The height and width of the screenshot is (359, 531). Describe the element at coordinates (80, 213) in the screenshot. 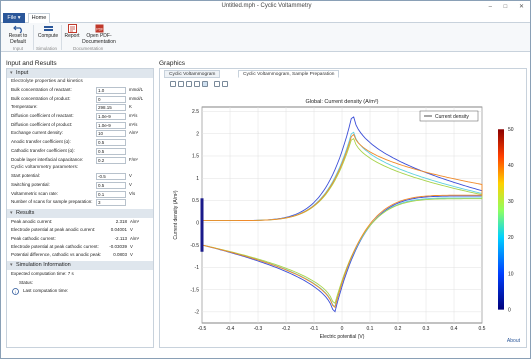

I see `results-section-header: ▾ Results` at that location.